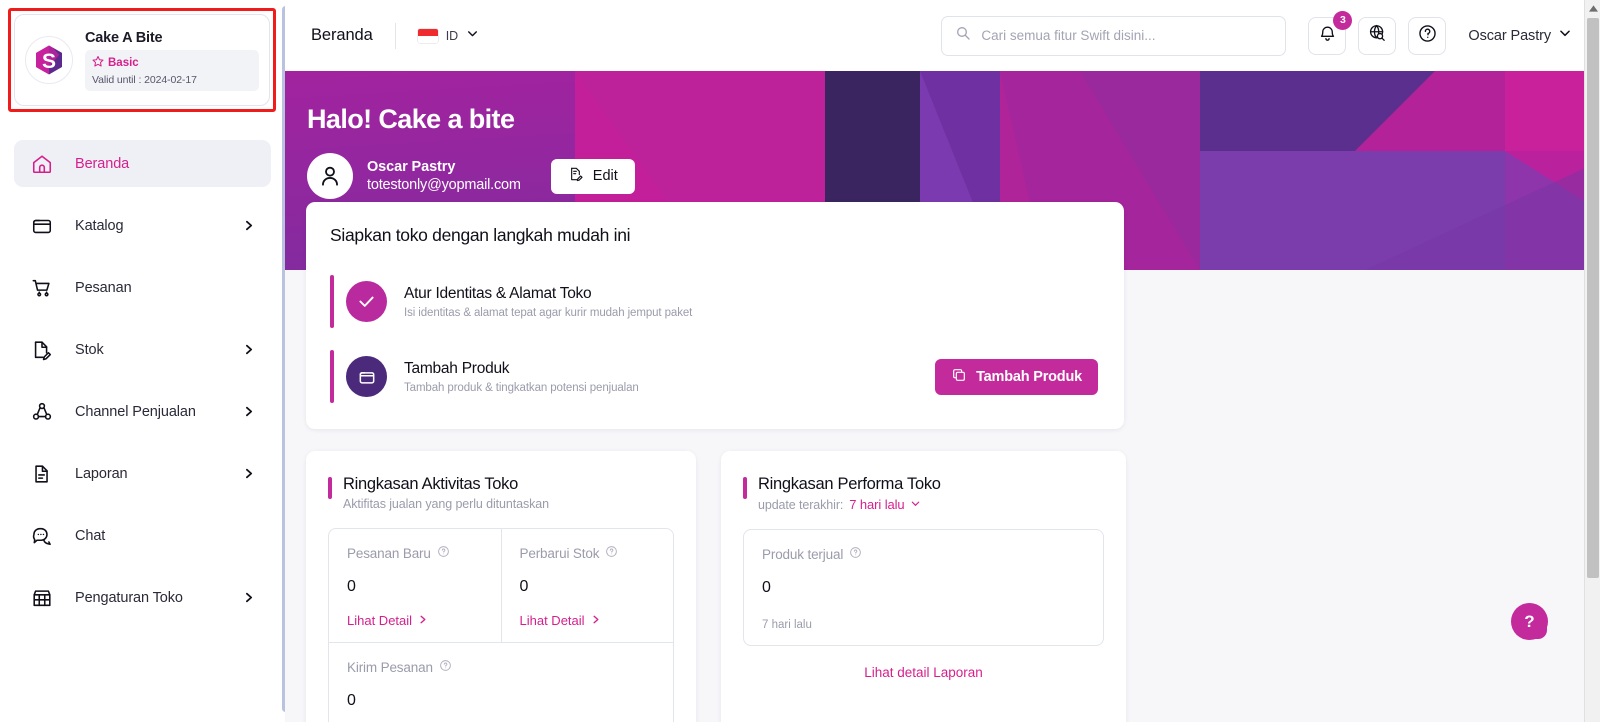  Describe the element at coordinates (452, 35) in the screenshot. I see `language-code: ID` at that location.